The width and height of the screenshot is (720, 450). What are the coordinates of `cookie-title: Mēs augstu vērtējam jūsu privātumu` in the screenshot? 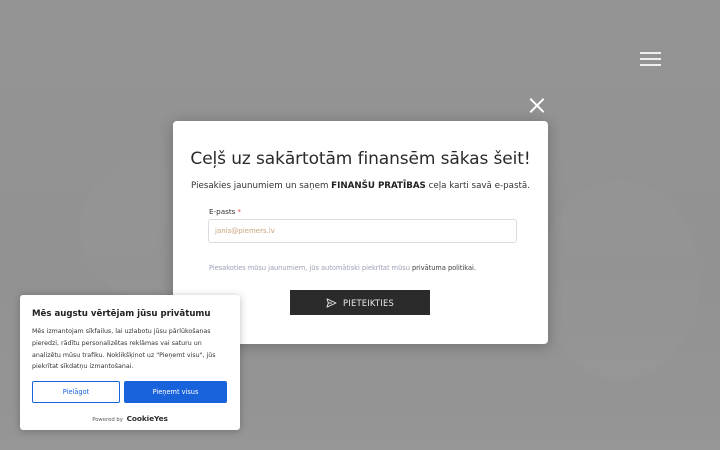 It's located at (121, 314).